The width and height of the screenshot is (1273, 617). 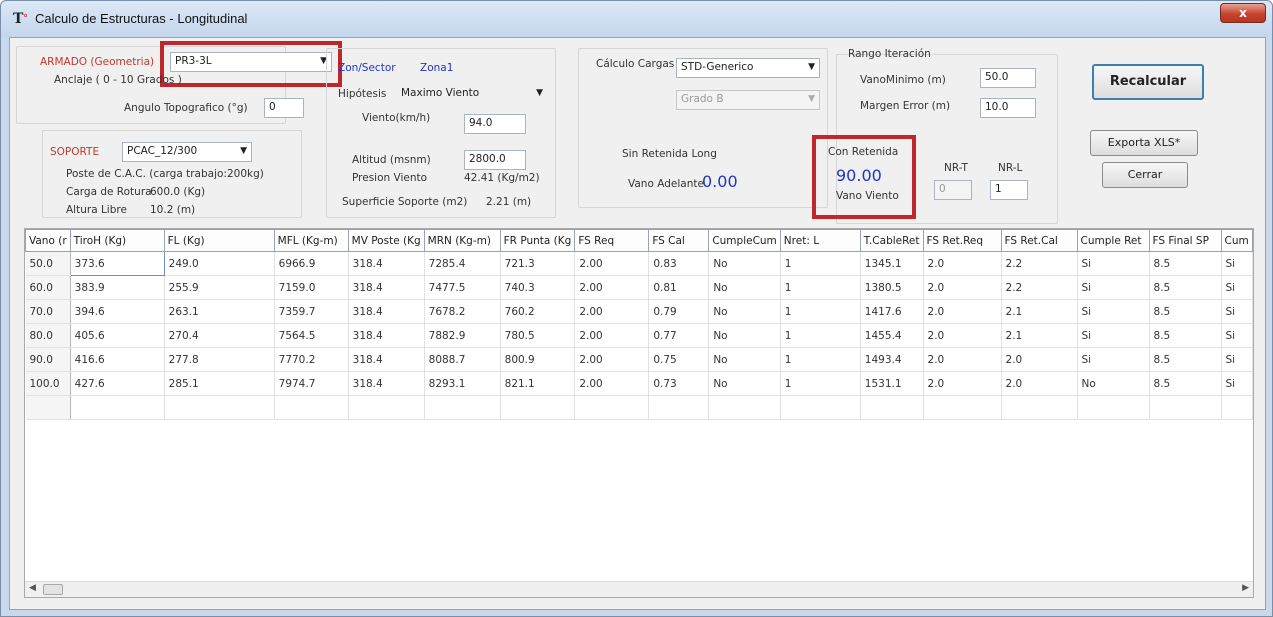 I want to click on column-header: Nret: L, so click(x=820, y=240).